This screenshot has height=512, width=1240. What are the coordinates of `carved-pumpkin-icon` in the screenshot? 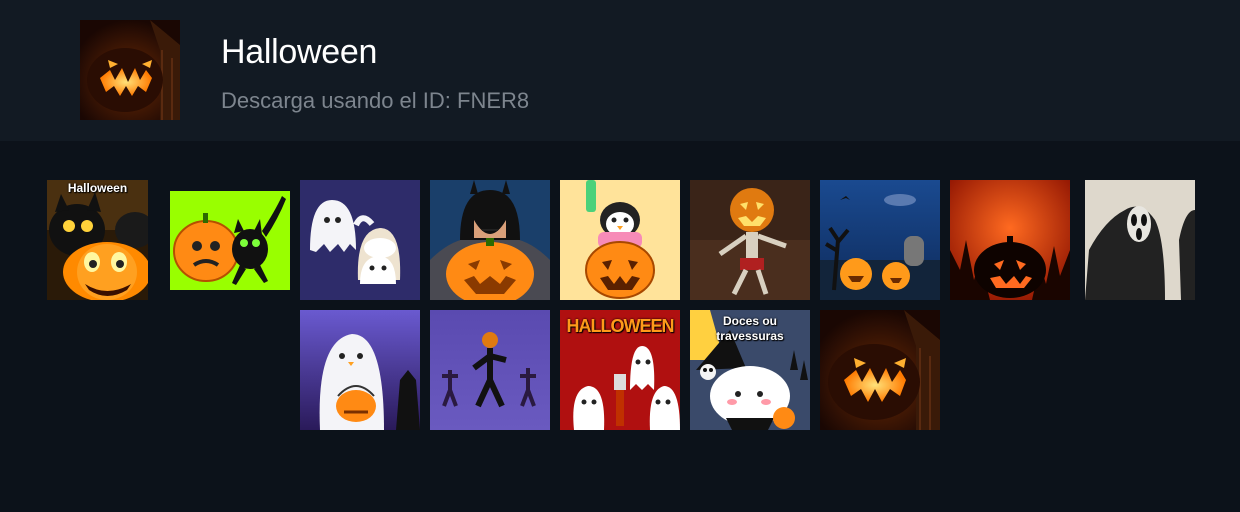 It's located at (130, 70).